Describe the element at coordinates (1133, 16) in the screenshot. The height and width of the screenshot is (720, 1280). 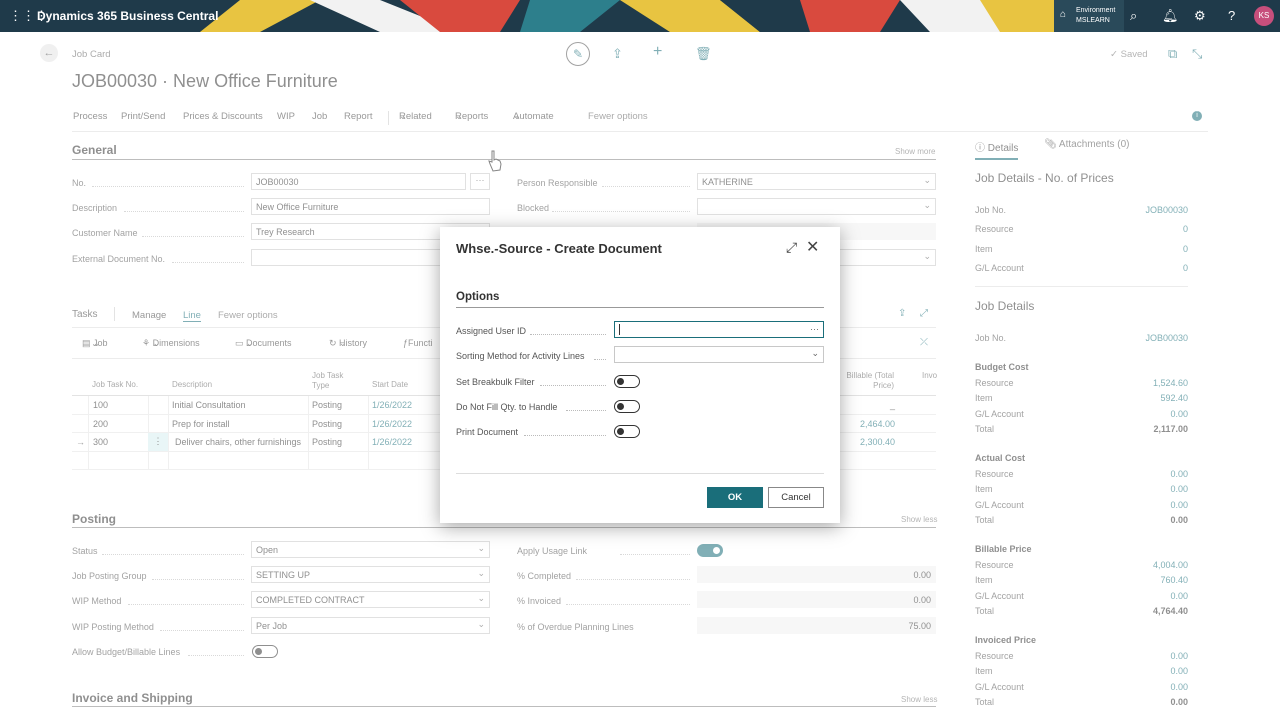
I see `search-icon: ⌕` at that location.